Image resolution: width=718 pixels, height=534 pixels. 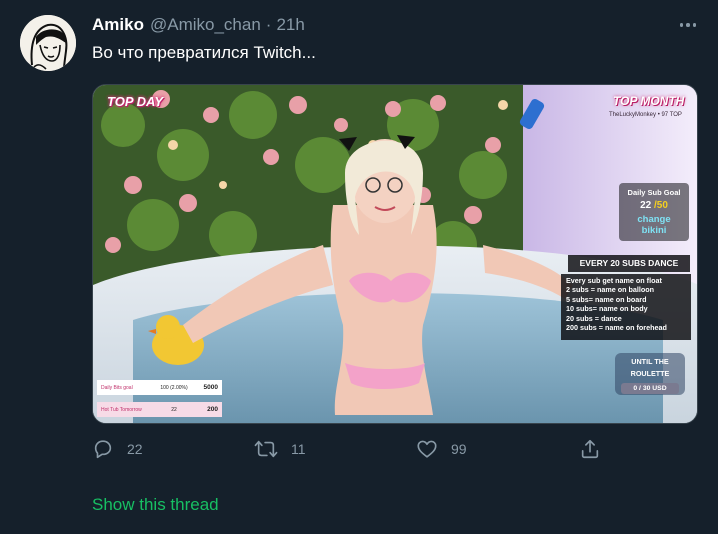 I want to click on rule-item: 20 subs = dance, so click(x=594, y=318).